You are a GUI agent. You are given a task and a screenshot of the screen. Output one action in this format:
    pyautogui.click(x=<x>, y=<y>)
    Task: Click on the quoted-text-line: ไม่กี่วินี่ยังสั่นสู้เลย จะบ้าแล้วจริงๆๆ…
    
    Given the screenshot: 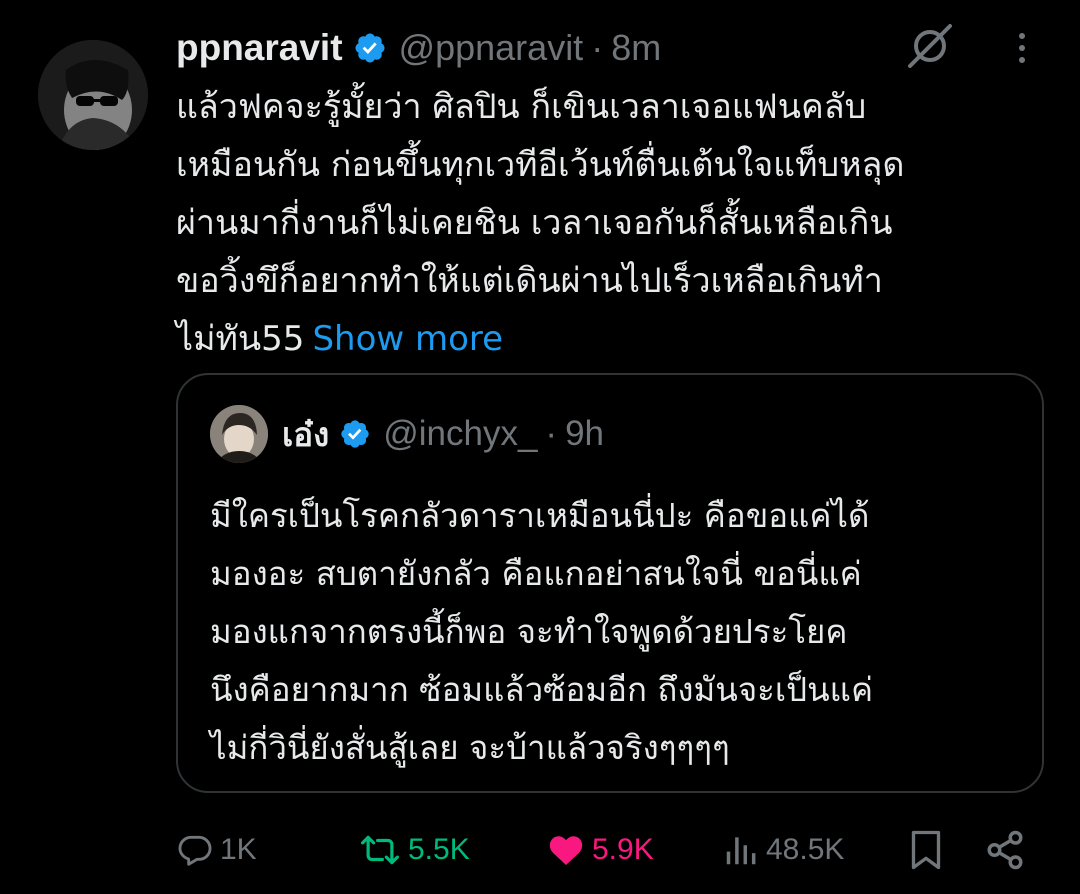 What is the action you would take?
    pyautogui.click(x=470, y=747)
    